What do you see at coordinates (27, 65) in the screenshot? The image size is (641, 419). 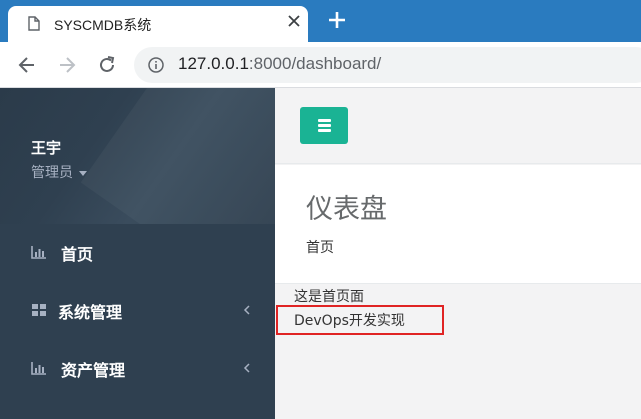 I see `back-arrow-icon` at bounding box center [27, 65].